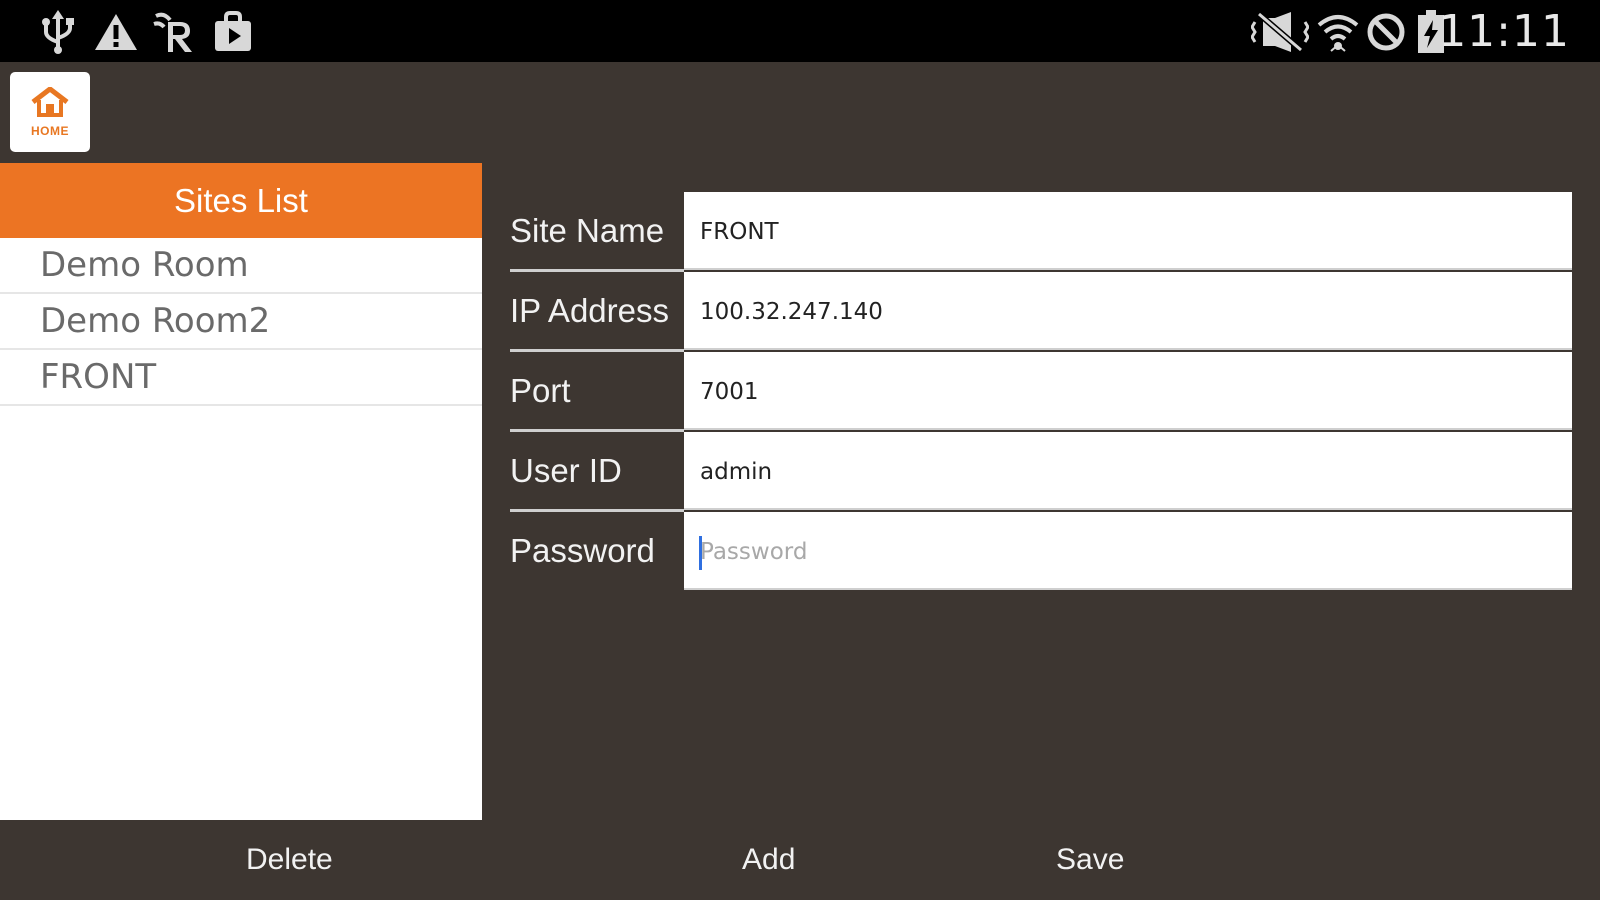 The height and width of the screenshot is (900, 1600). Describe the element at coordinates (58, 32) in the screenshot. I see `usb-icon` at that location.